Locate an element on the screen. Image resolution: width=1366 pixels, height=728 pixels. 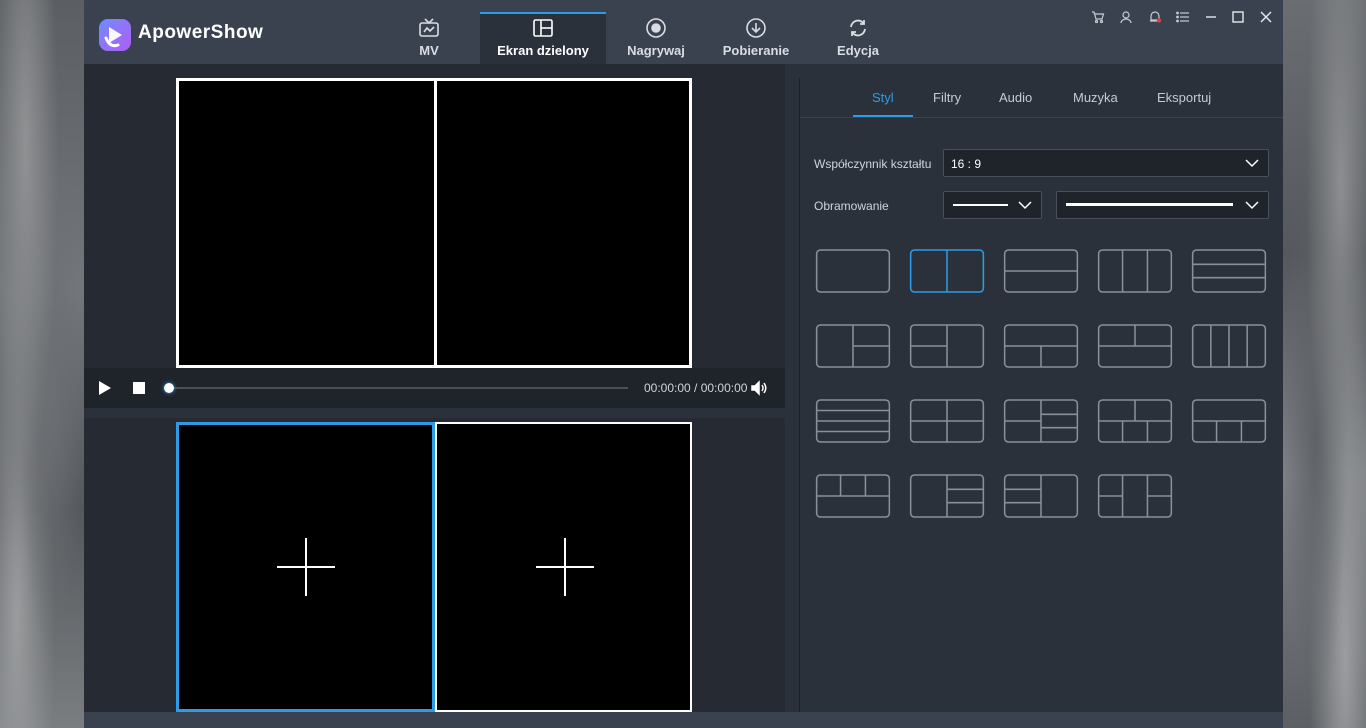
menu-icon is located at coordinates (1182, 17).